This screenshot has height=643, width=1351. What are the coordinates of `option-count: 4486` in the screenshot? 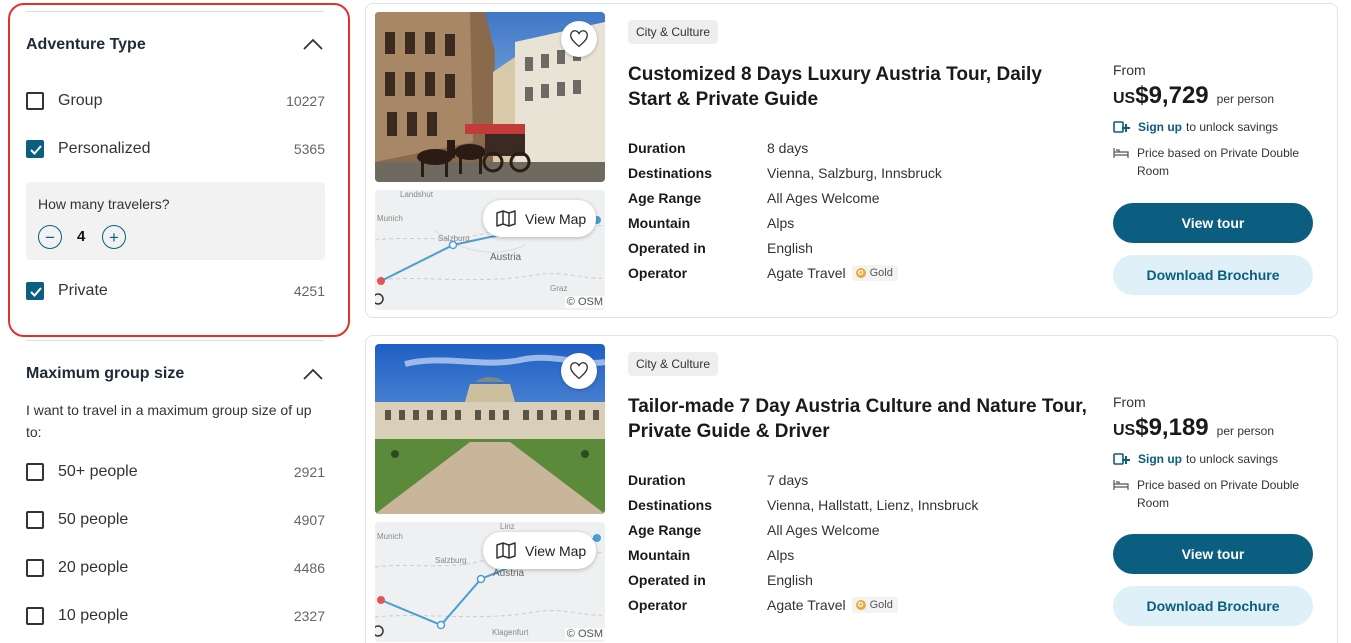 It's located at (309, 568).